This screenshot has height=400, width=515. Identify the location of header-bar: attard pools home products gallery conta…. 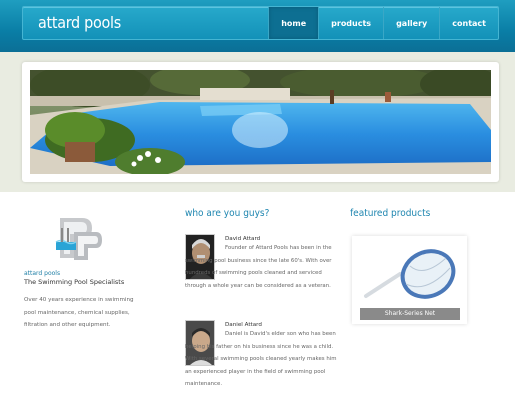
(260, 23).